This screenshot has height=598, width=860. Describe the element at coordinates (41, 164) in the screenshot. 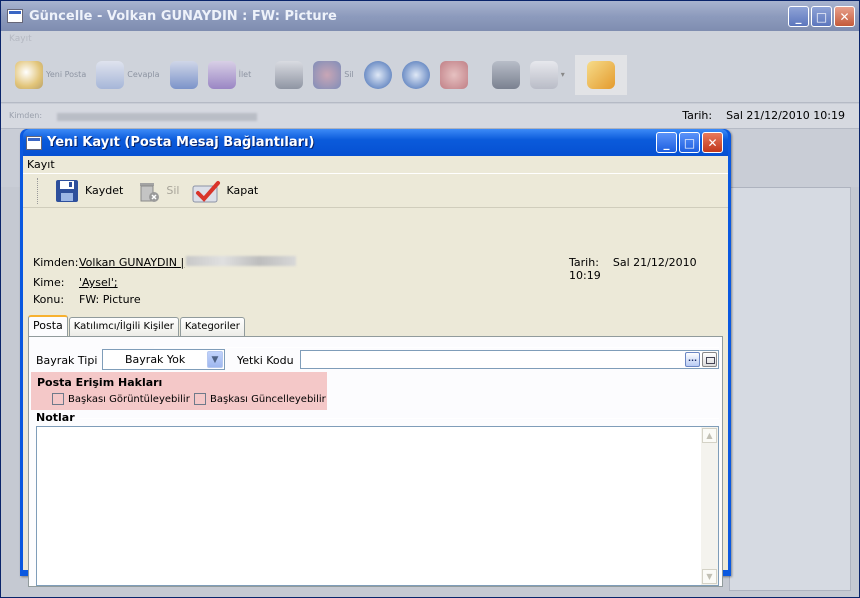

I see `menu-kayit: Kayıt` at that location.